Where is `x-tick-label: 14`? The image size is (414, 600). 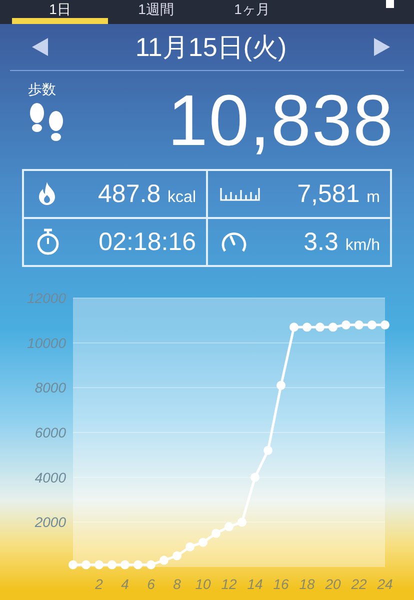
x-tick-label: 14 is located at coordinates (255, 584).